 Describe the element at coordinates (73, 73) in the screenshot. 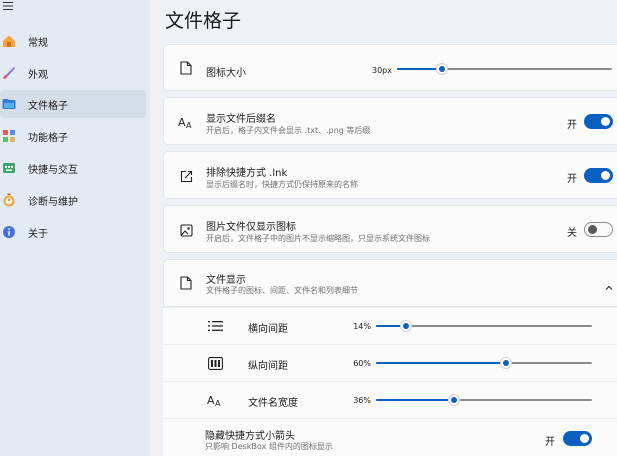

I see `sidebar-item-appearance: 外观` at that location.